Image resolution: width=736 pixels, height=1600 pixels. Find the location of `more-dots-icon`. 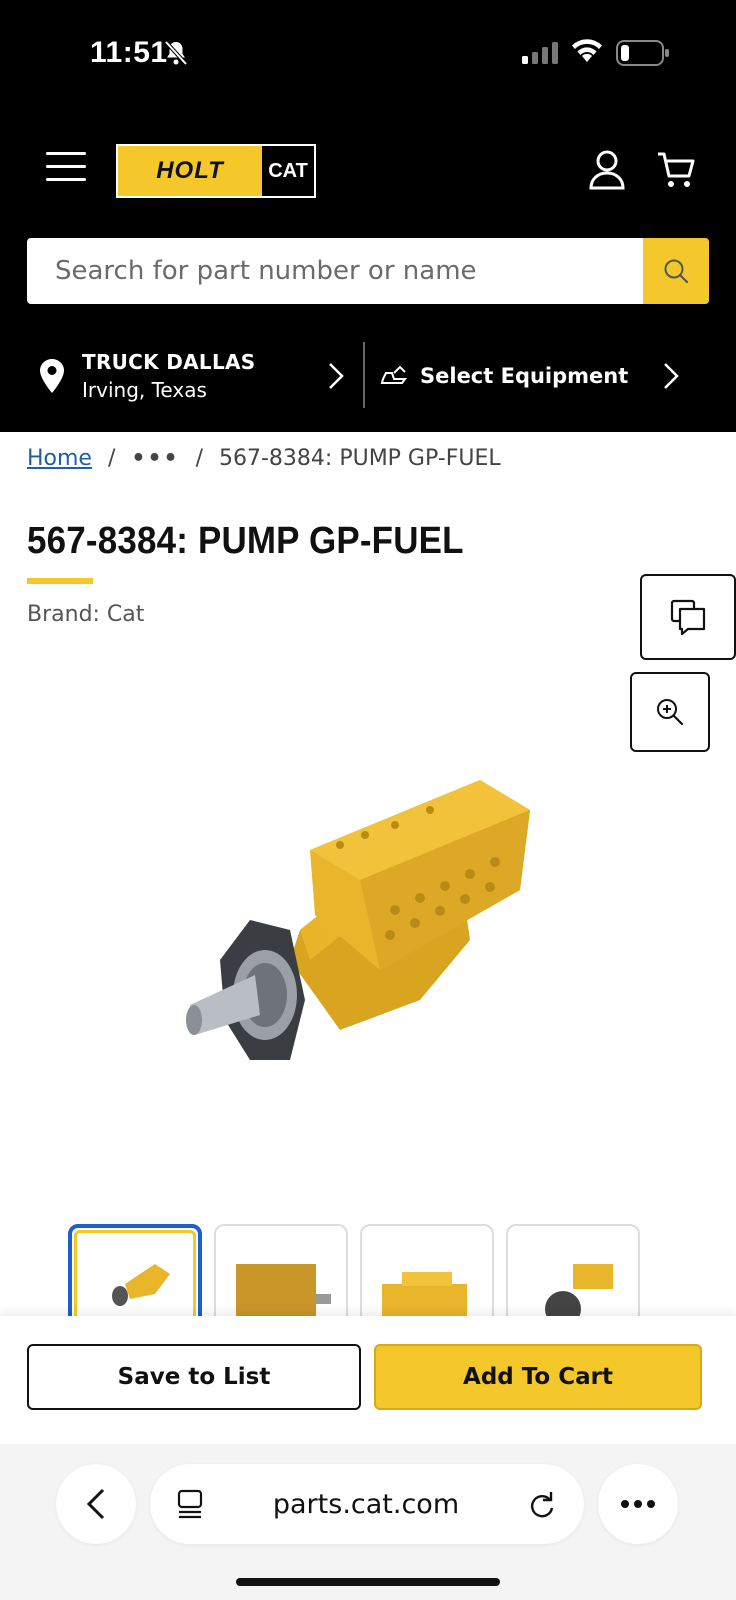

more-dots-icon is located at coordinates (638, 1504).